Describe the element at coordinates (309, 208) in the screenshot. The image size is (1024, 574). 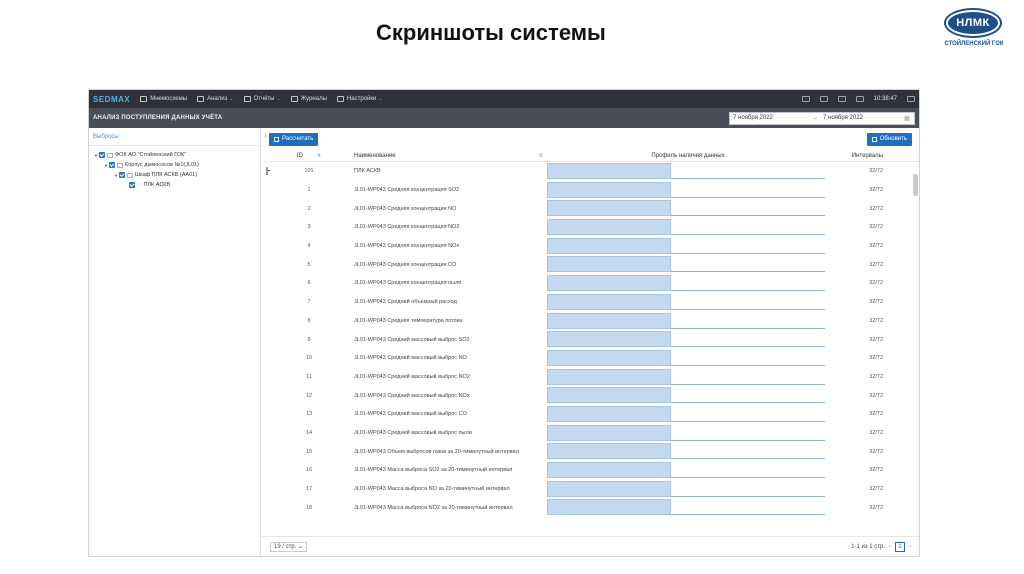
I see `cell-id: 2` at that location.